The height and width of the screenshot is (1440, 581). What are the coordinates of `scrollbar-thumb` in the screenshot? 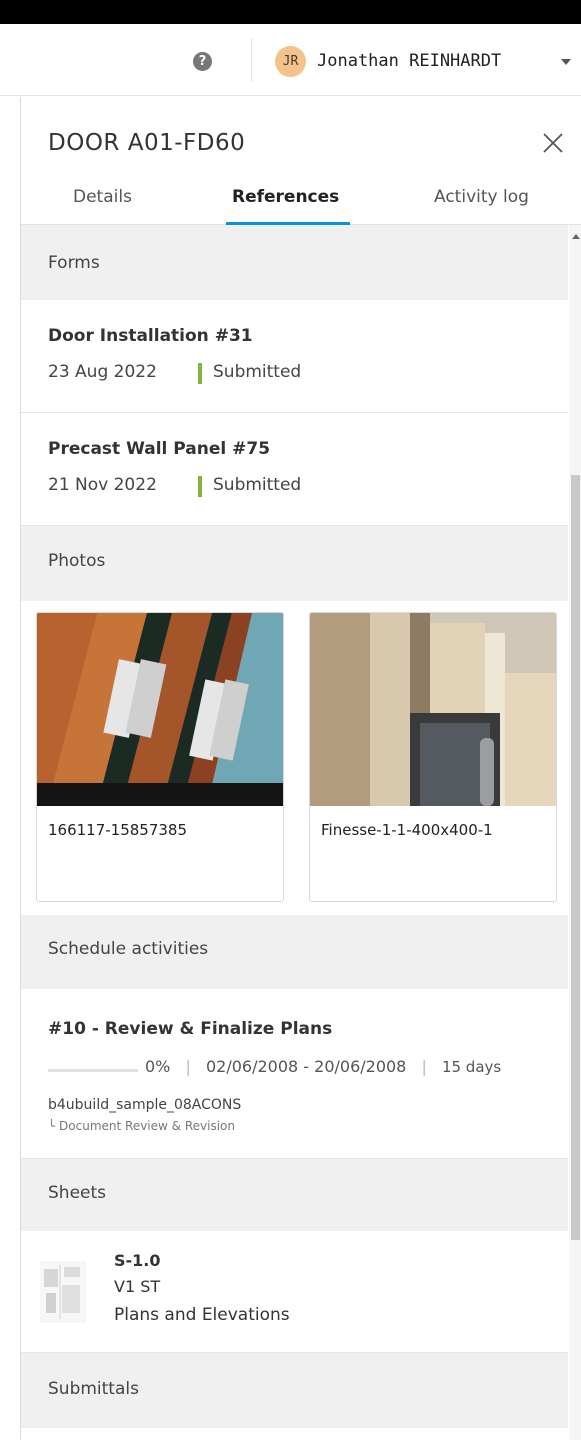 It's located at (575, 857).